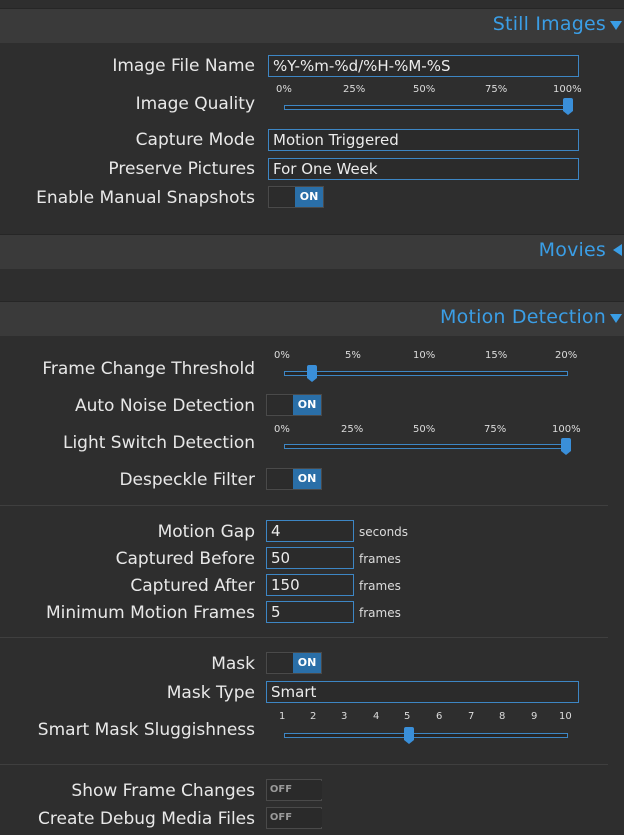 This screenshot has width=624, height=835. What do you see at coordinates (183, 66) in the screenshot?
I see `image-file-name-label: Image File Name` at bounding box center [183, 66].